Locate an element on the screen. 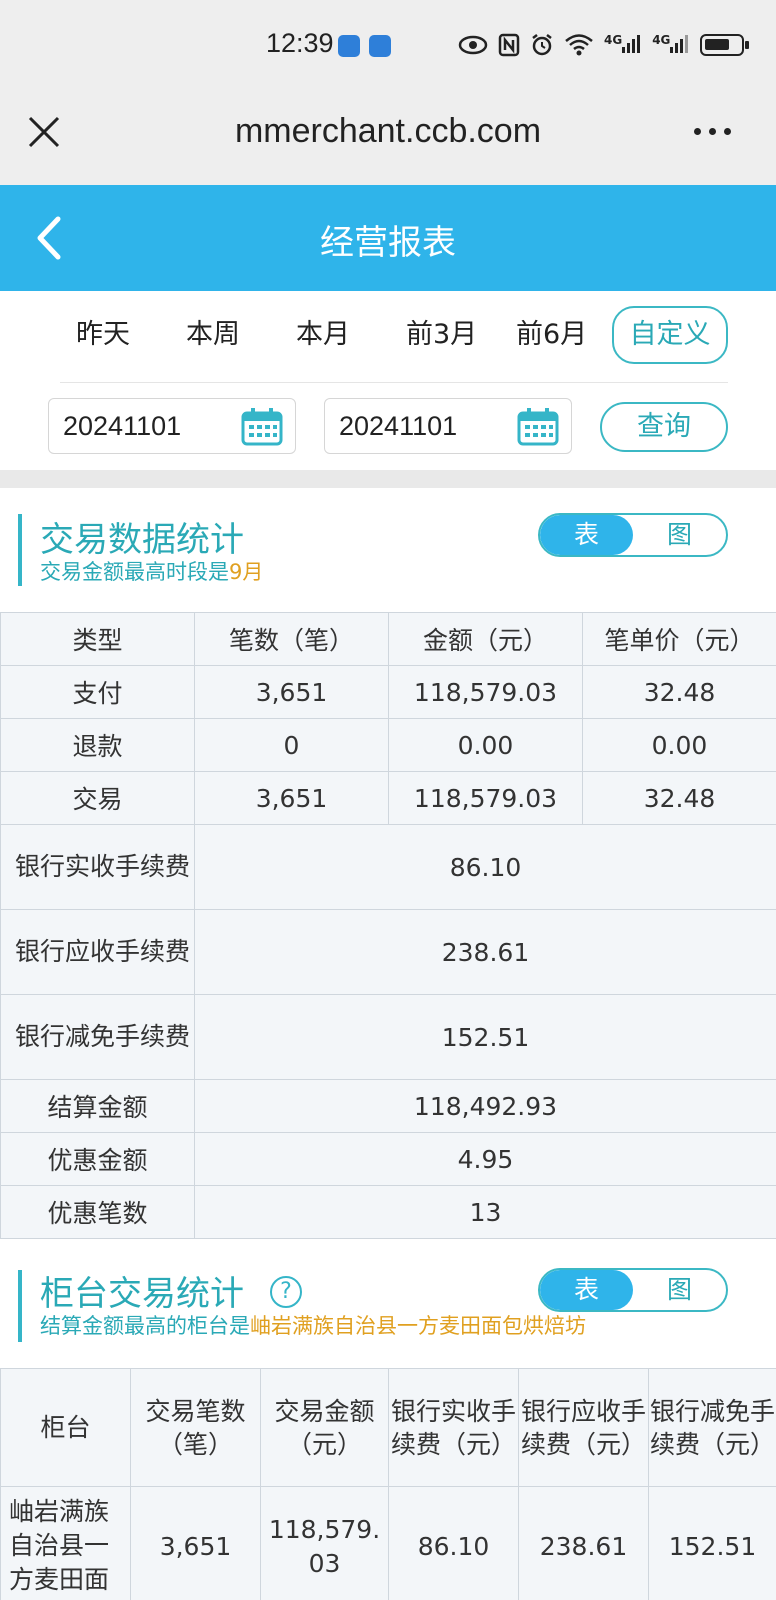 This screenshot has height=1600, width=776. table-row: 退款 0 0.00 0.00 is located at coordinates (388, 745).